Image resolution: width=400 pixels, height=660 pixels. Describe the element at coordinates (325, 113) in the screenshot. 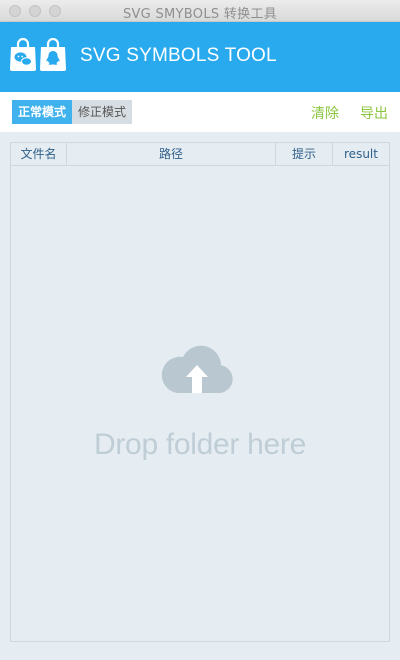

I see `clear-button: 清除` at that location.